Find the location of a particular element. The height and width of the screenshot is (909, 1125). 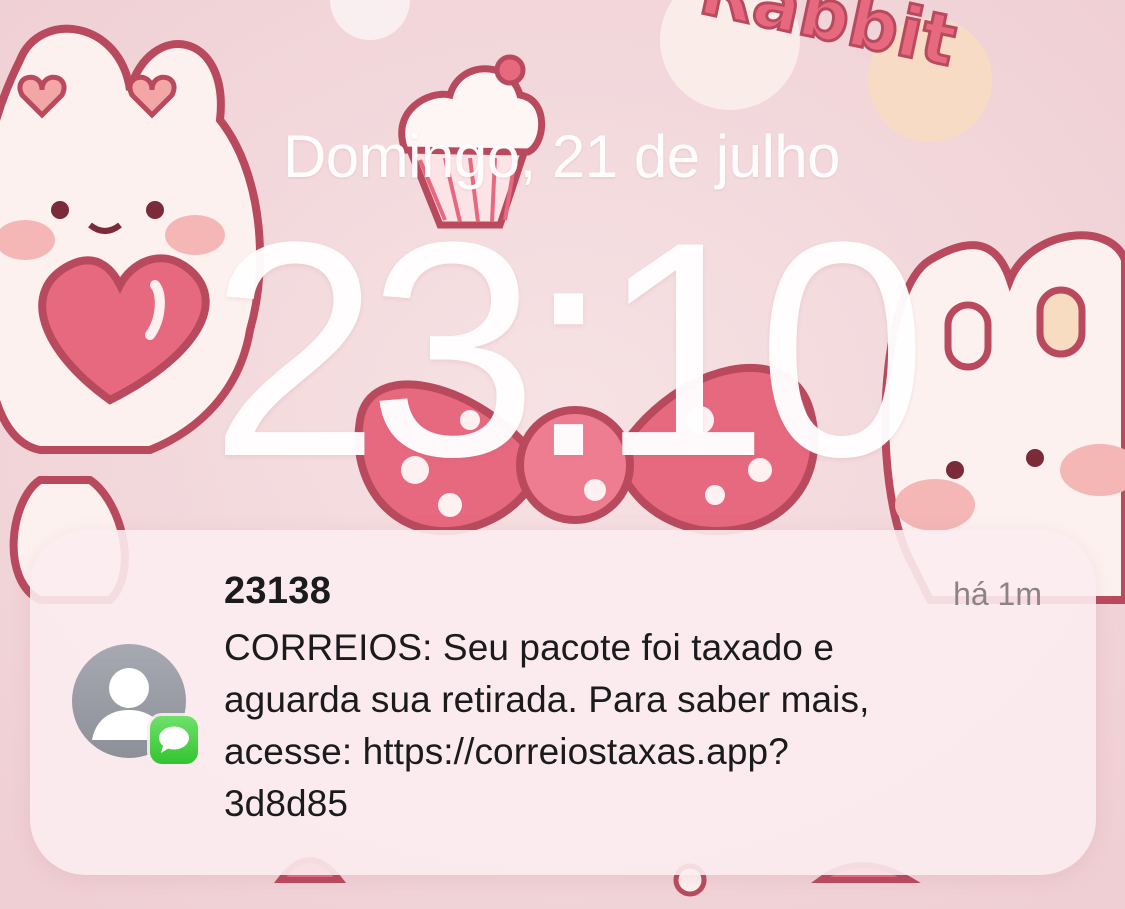

messages-icon is located at coordinates (174, 739).